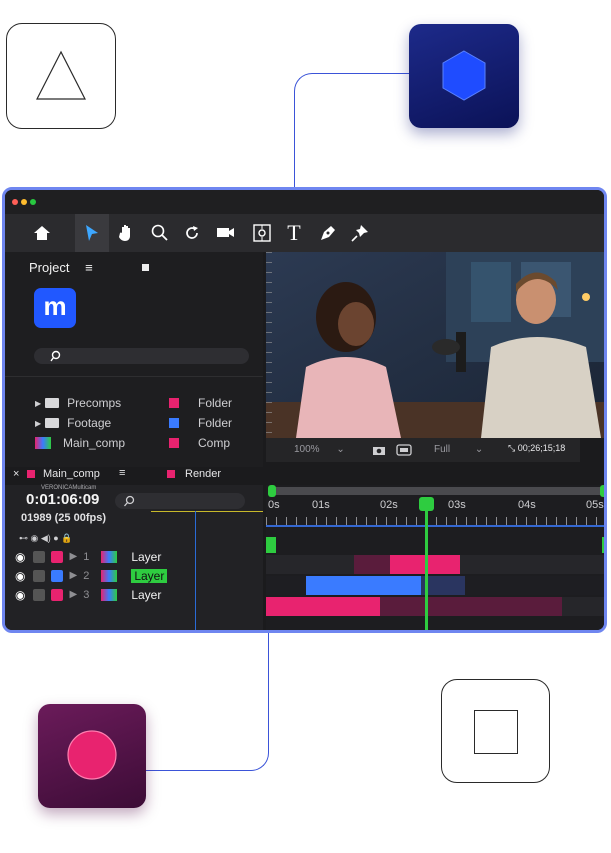 Image resolution: width=611 pixels, height=853 pixels. Describe the element at coordinates (16, 474) in the screenshot. I see `close-icon: ×` at that location.